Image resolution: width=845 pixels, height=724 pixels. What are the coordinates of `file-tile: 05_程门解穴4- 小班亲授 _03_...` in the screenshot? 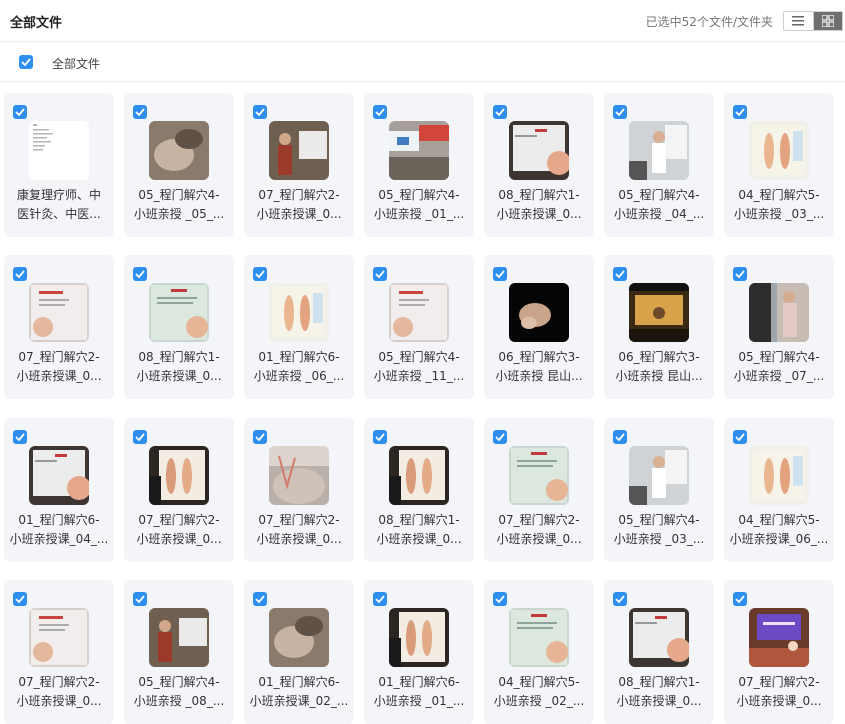 It's located at (659, 490).